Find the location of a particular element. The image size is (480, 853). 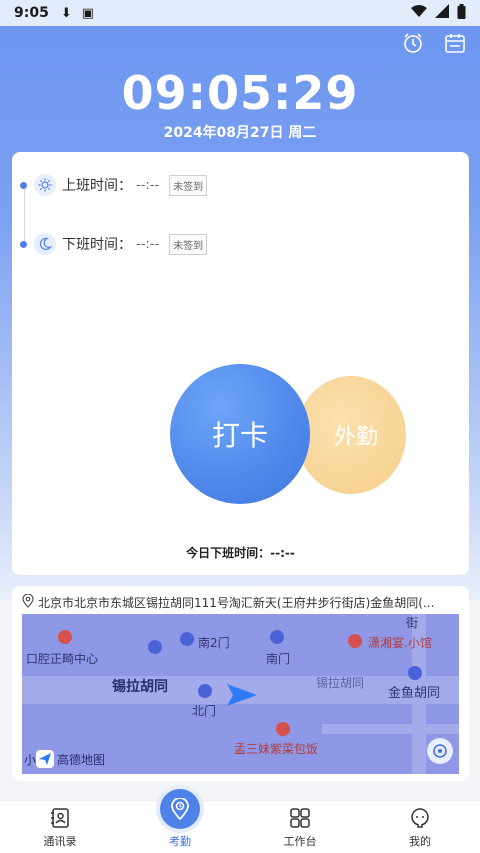

nav-item-profile: 我的 is located at coordinates (420, 827).